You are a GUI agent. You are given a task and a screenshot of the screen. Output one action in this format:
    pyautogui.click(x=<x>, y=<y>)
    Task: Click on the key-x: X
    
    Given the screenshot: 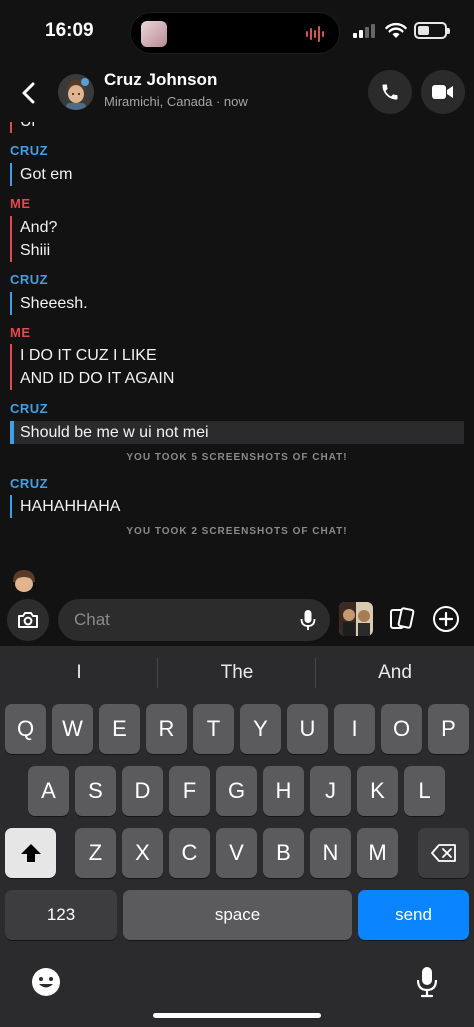 What is the action you would take?
    pyautogui.click(x=142, y=853)
    